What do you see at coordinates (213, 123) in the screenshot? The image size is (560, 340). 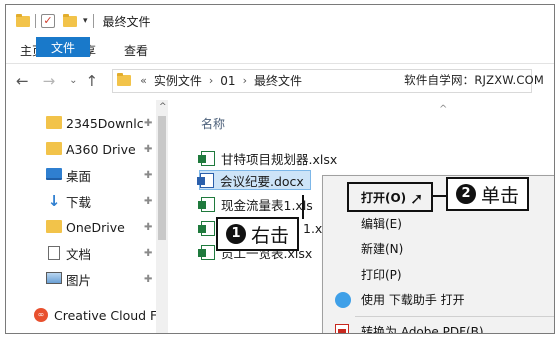 I see `column-header-name: 名称` at bounding box center [213, 123].